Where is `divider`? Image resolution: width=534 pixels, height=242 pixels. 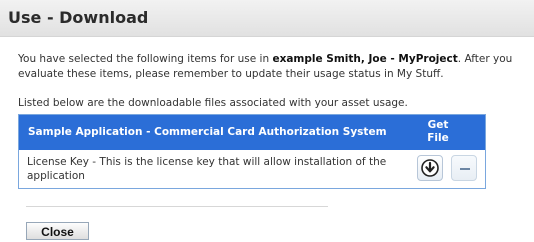 divider is located at coordinates (177, 206).